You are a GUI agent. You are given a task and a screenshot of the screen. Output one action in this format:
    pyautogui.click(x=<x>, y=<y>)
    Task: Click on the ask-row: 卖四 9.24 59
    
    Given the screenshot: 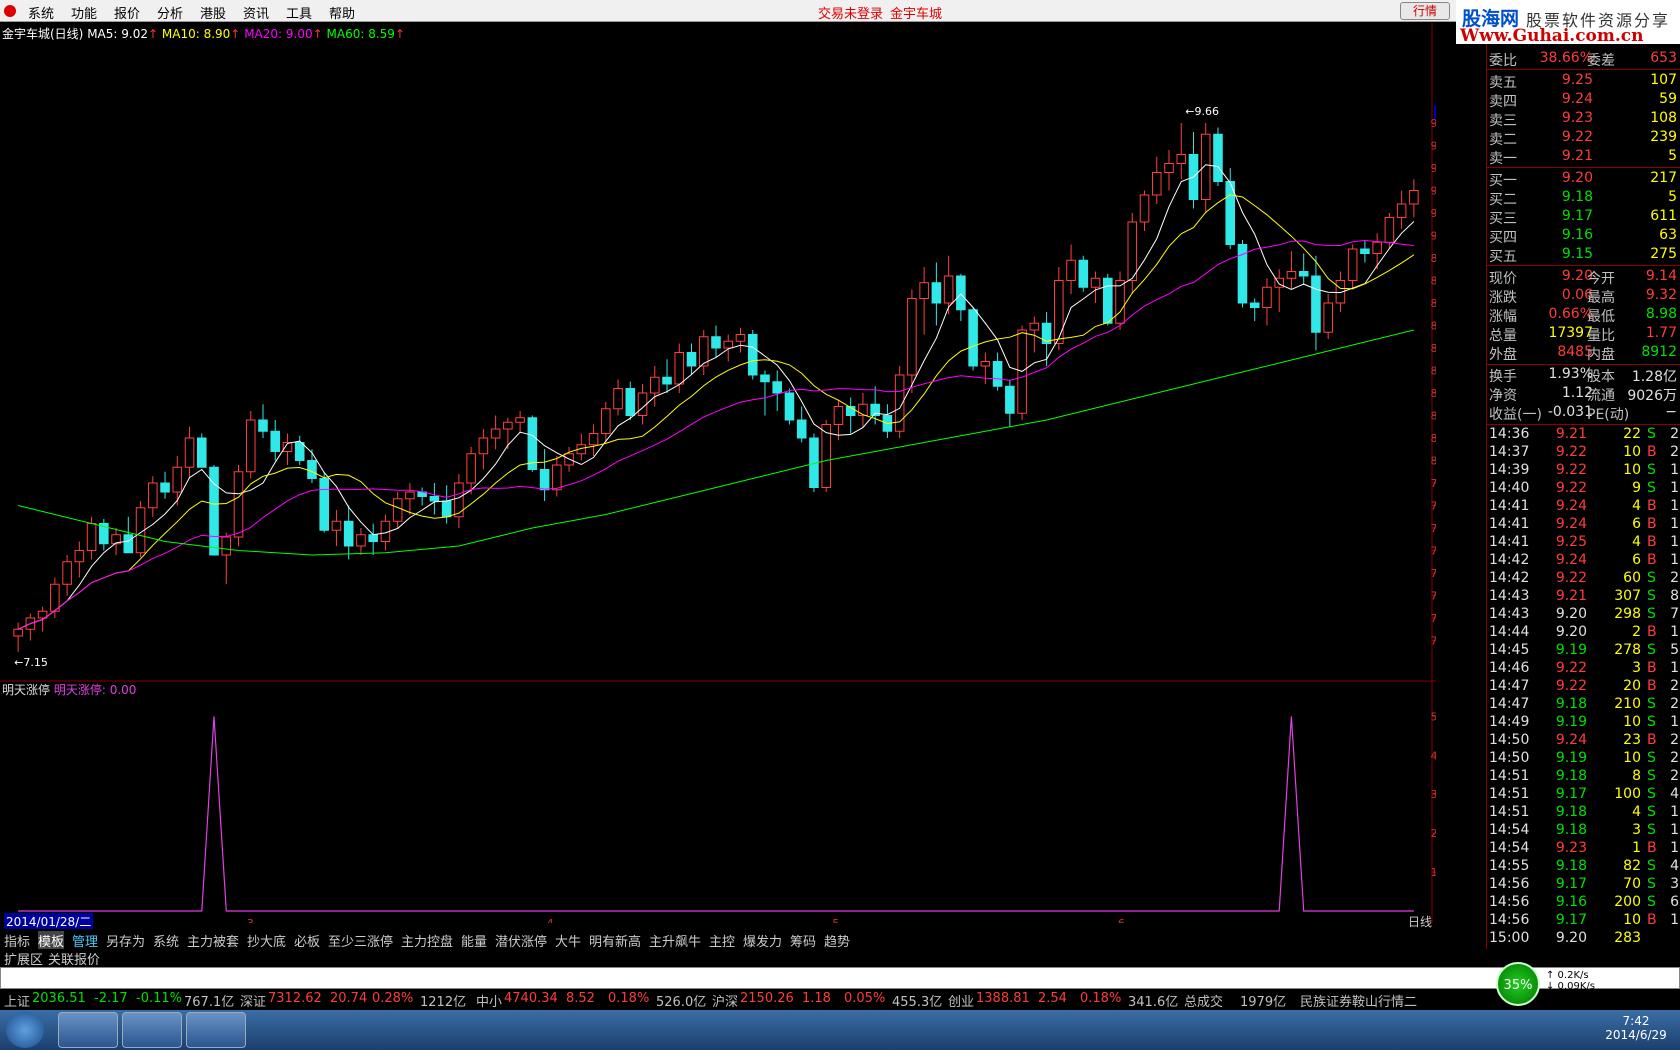 What is the action you would take?
    pyautogui.click(x=1583, y=100)
    